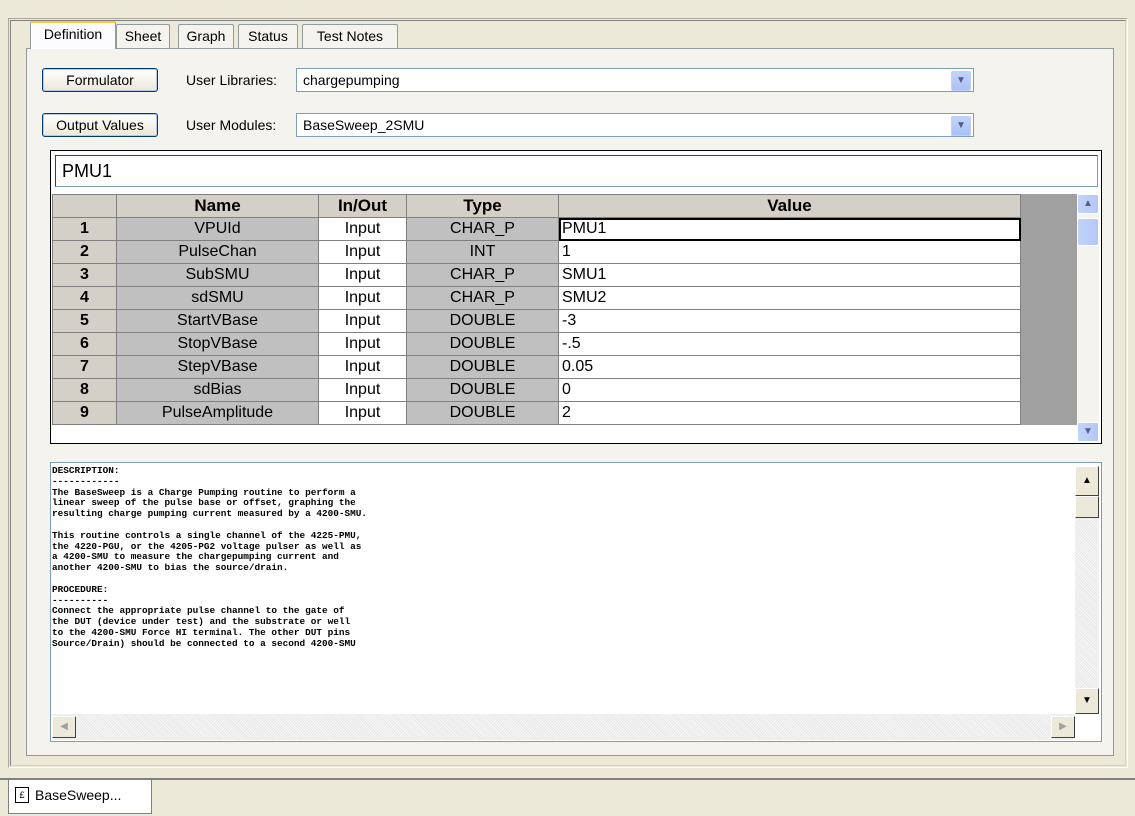 The image size is (1135, 816). What do you see at coordinates (84, 413) in the screenshot?
I see `row-number: 9` at bounding box center [84, 413].